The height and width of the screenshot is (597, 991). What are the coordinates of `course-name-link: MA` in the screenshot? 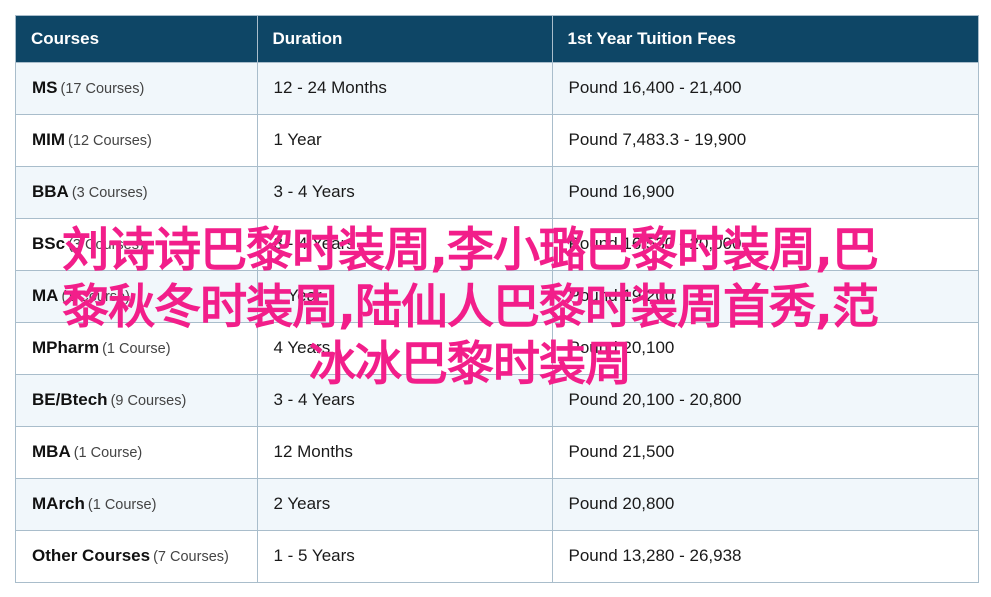 It's located at (45, 295).